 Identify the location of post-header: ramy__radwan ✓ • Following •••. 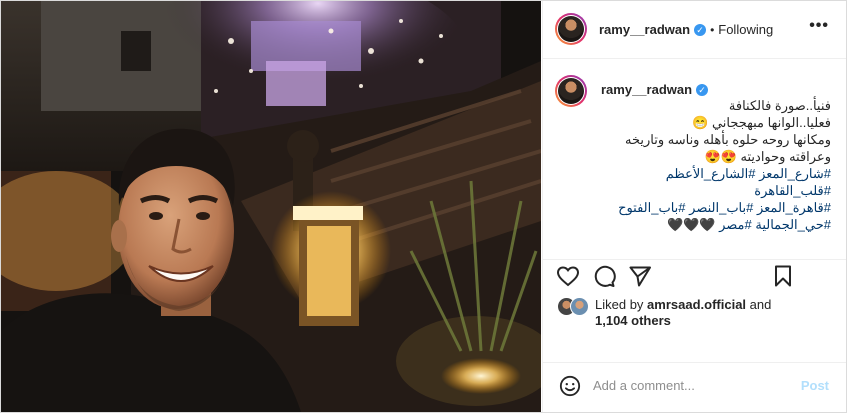
(694, 30).